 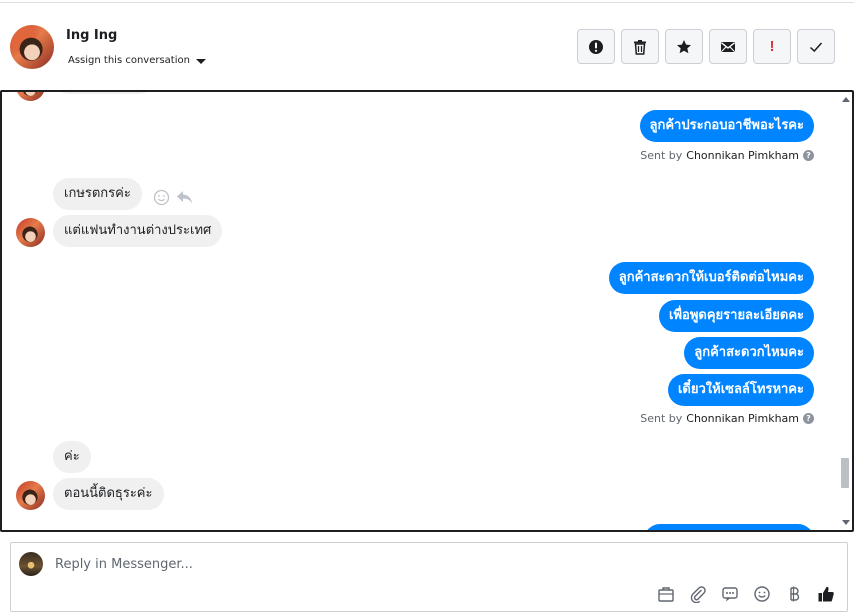 I want to click on message-template-icon, so click(x=730, y=594).